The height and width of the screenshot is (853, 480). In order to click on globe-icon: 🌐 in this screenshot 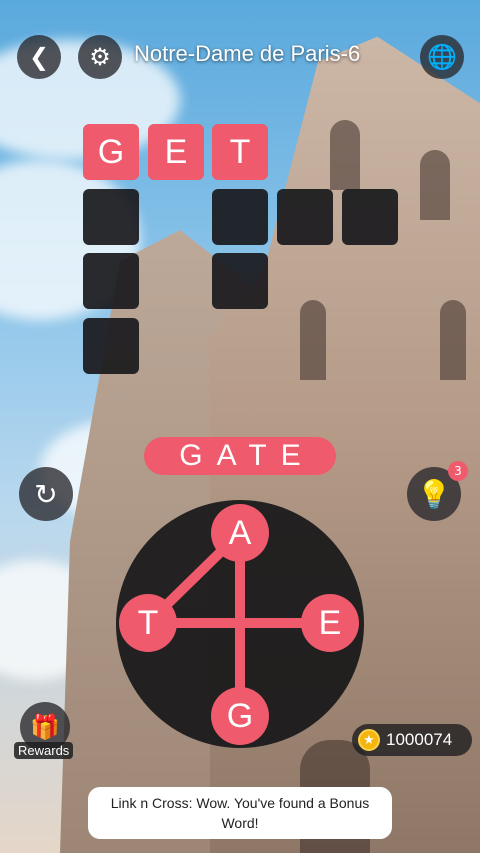, I will do `click(442, 57)`.